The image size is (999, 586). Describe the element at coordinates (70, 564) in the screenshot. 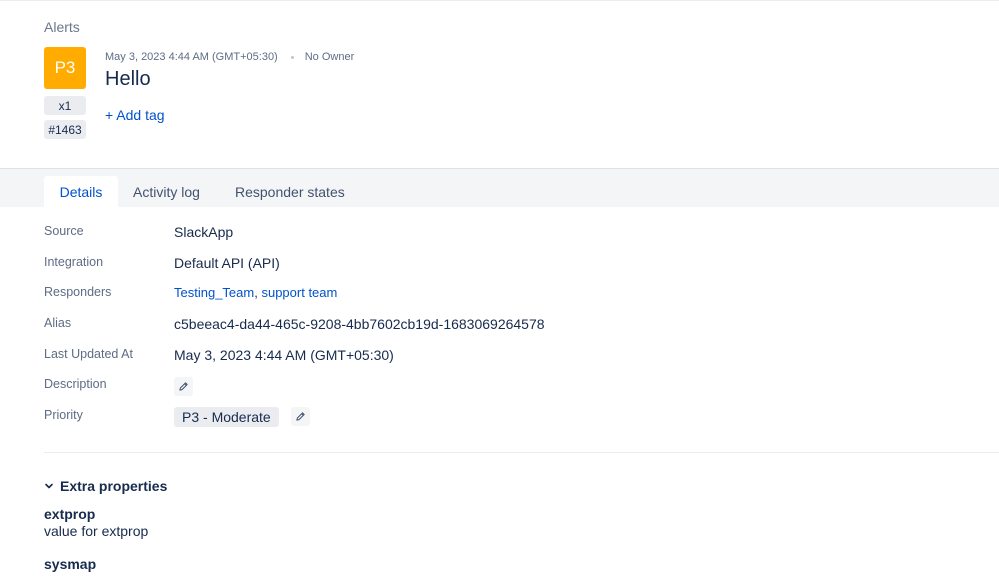

I see `extra-property-key: sysmap` at that location.